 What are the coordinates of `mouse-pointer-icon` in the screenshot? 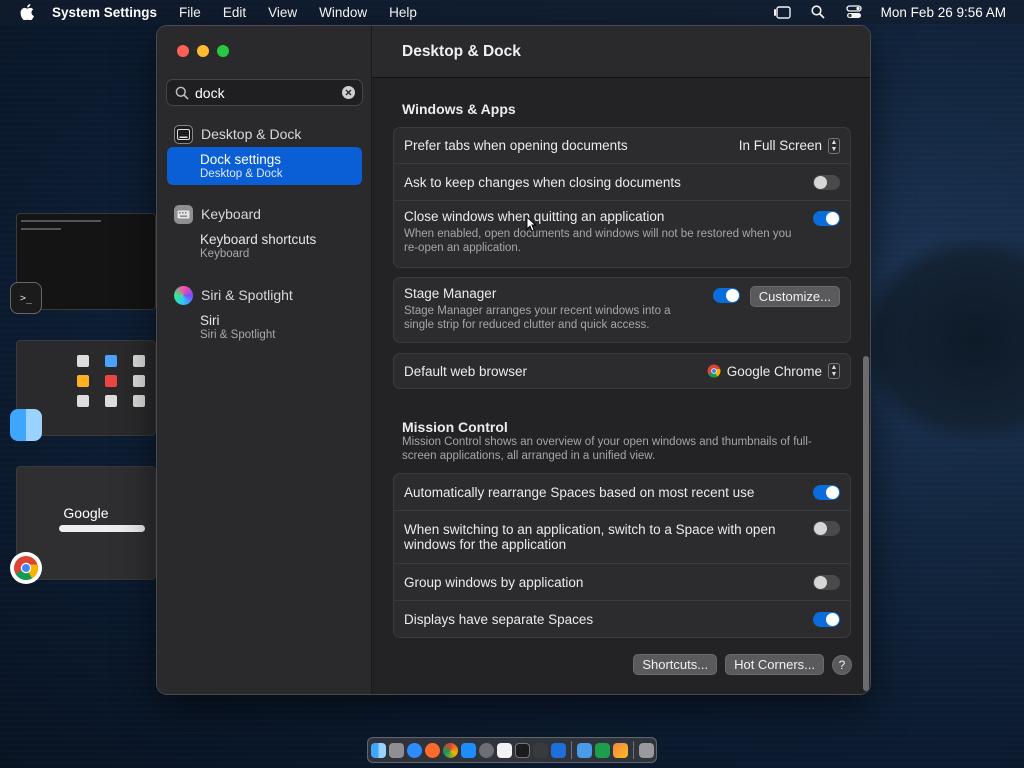 It's located at (531, 224).